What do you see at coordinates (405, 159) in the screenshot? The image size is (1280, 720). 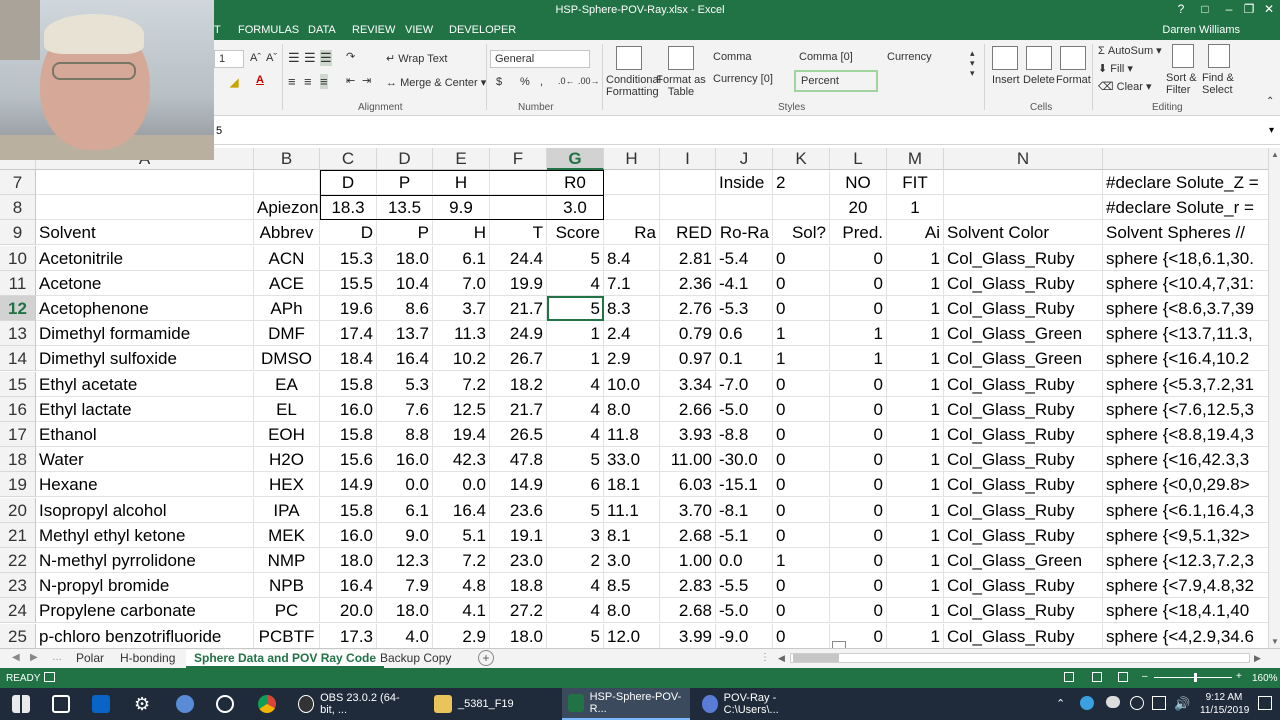 I see `column-header-d: D` at bounding box center [405, 159].